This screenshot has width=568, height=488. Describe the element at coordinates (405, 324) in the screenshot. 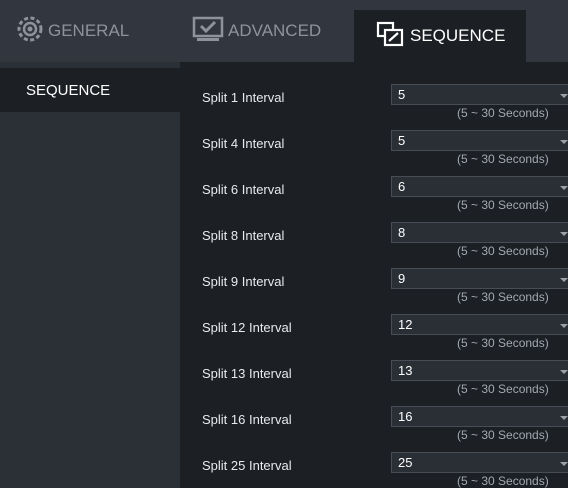

I see `select-value: 12` at that location.